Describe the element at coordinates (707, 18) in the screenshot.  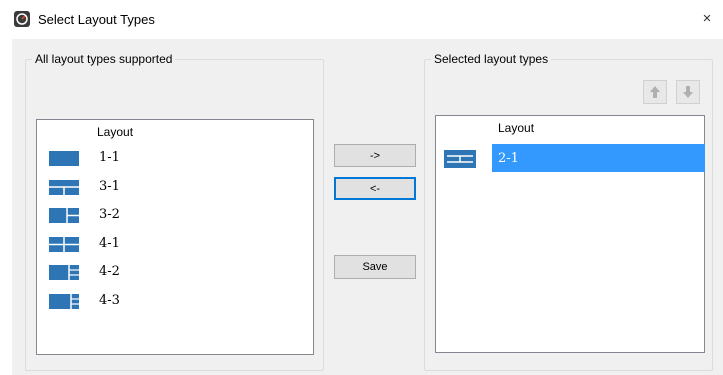
I see `close-icon: ×` at that location.